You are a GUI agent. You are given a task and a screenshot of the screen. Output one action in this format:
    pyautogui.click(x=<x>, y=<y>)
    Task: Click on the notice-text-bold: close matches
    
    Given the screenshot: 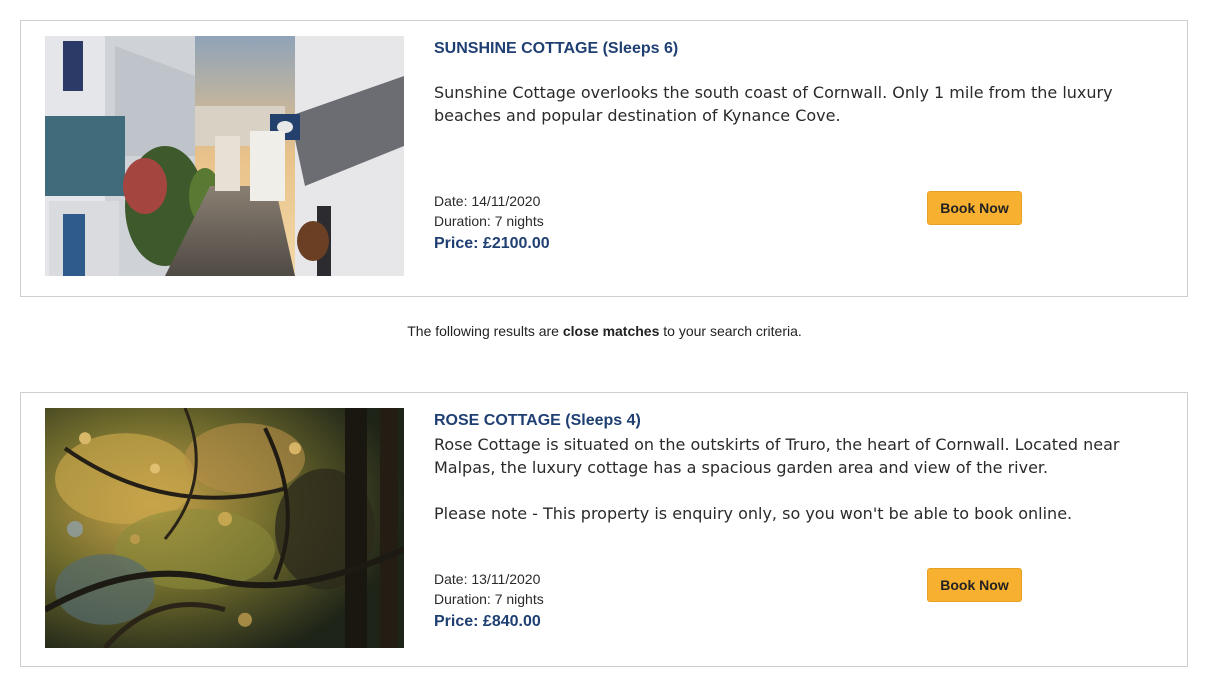 What is the action you would take?
    pyautogui.click(x=611, y=331)
    